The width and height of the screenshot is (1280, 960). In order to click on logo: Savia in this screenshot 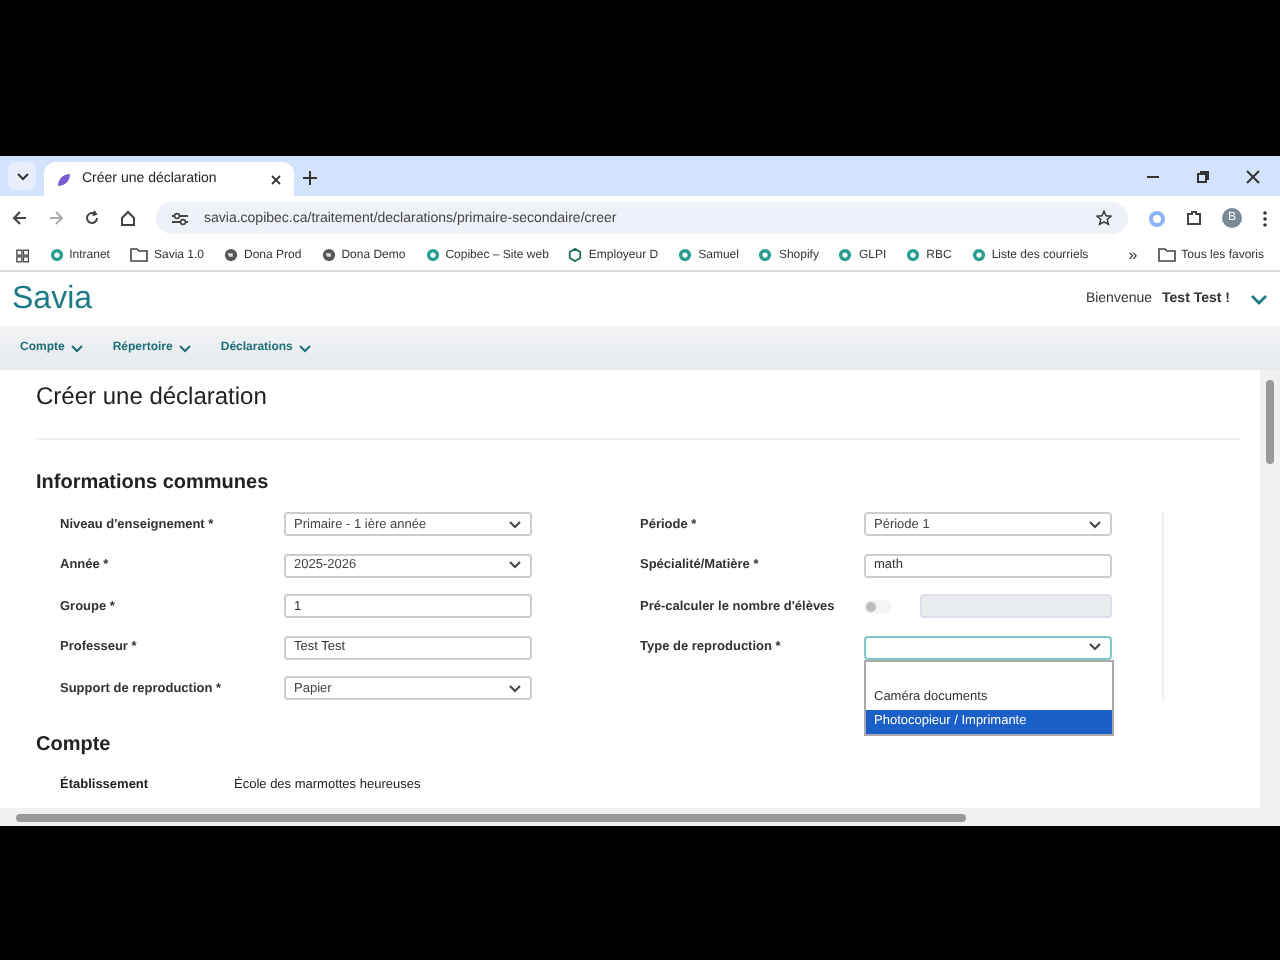, I will do `click(52, 299)`.